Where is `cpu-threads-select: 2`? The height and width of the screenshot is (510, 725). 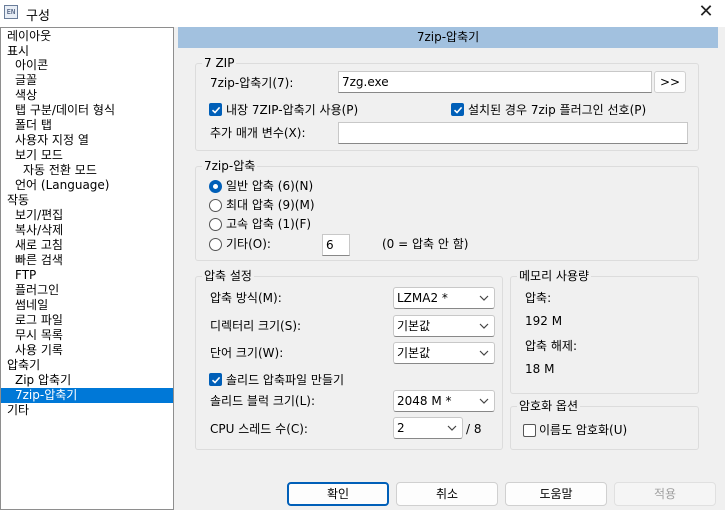
cpu-threads-select: 2 is located at coordinates (428, 428).